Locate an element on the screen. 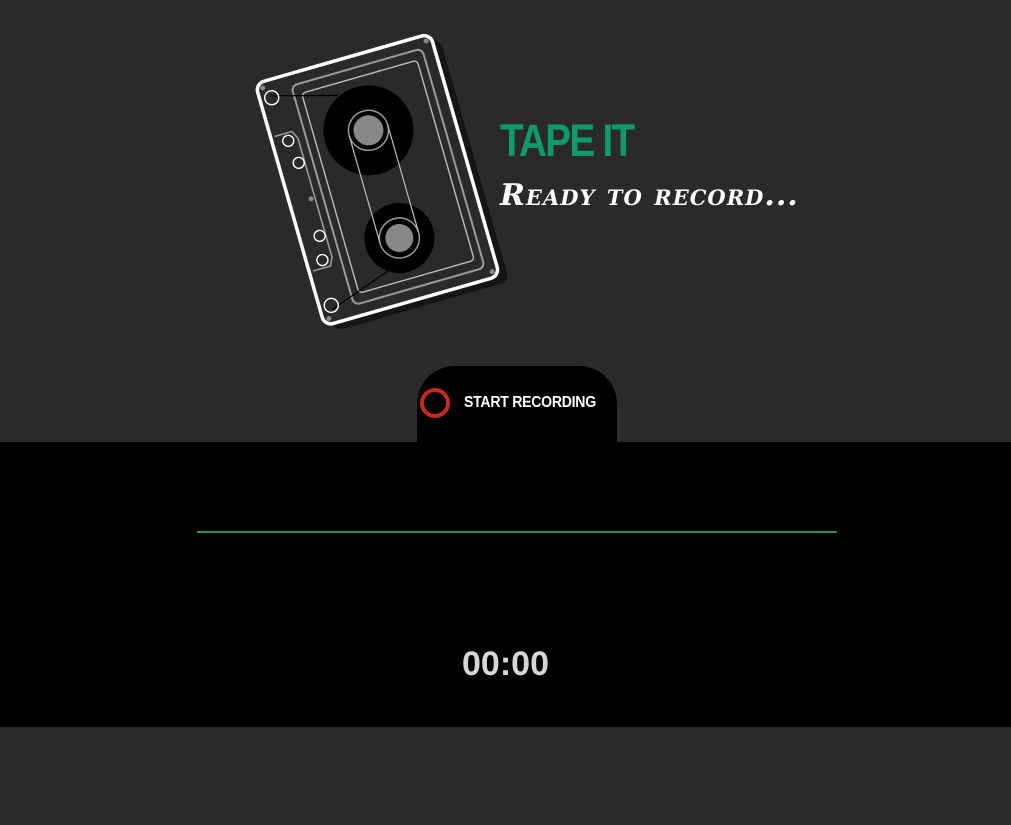  recording-timer: 00:00 is located at coordinates (505, 664).